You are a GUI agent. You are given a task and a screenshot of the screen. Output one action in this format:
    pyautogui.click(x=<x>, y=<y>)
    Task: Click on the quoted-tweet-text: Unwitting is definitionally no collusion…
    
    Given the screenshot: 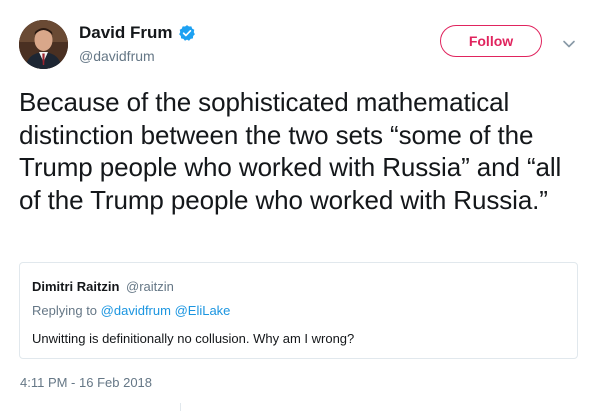 What is the action you would take?
    pyautogui.click(x=193, y=338)
    